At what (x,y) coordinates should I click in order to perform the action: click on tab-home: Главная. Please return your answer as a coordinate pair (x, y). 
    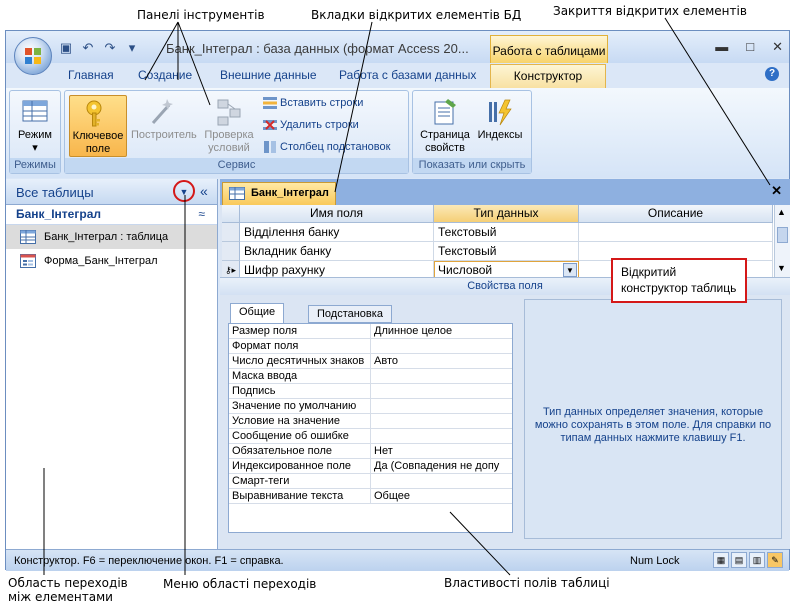
    Looking at the image, I should click on (91, 75).